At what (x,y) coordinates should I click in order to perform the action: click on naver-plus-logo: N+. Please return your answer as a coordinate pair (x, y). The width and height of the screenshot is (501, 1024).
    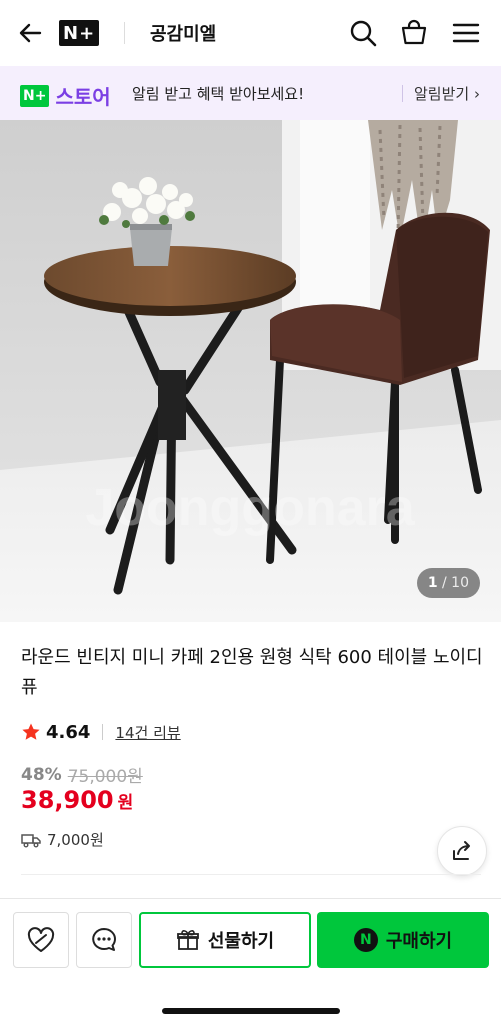
    Looking at the image, I should click on (79, 33).